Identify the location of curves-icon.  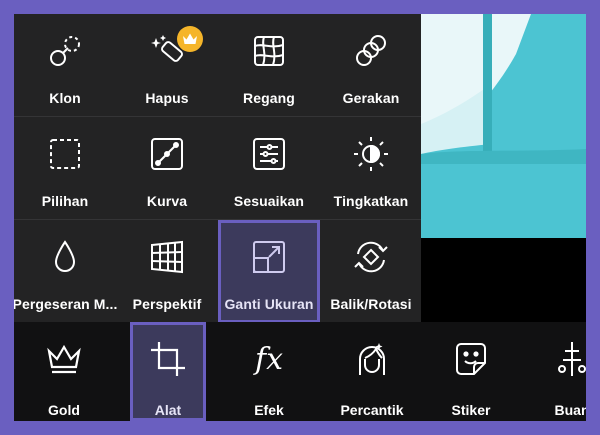
(167, 154).